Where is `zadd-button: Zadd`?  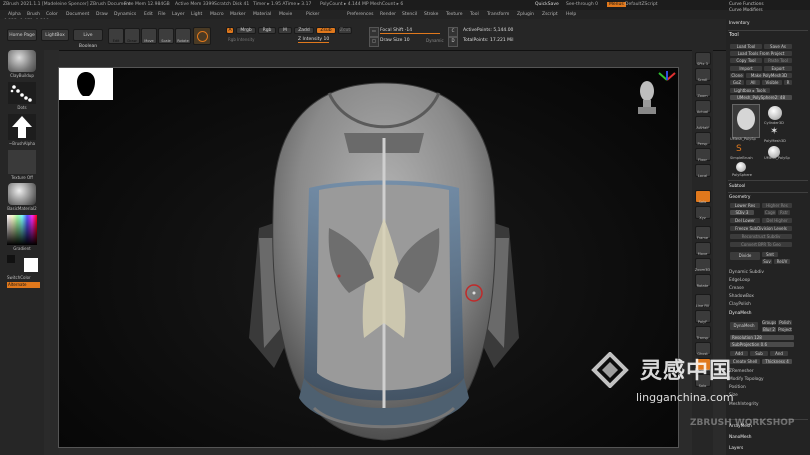 zadd-button: Zadd is located at coordinates (304, 30).